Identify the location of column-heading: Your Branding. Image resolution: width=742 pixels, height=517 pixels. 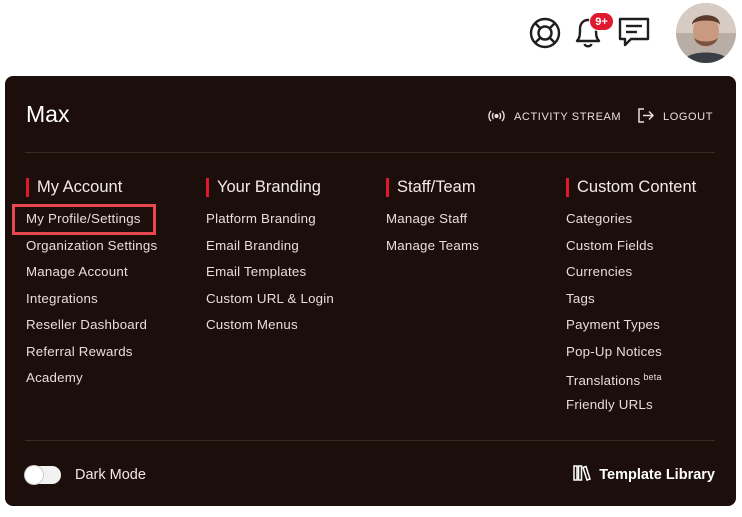
(293, 187).